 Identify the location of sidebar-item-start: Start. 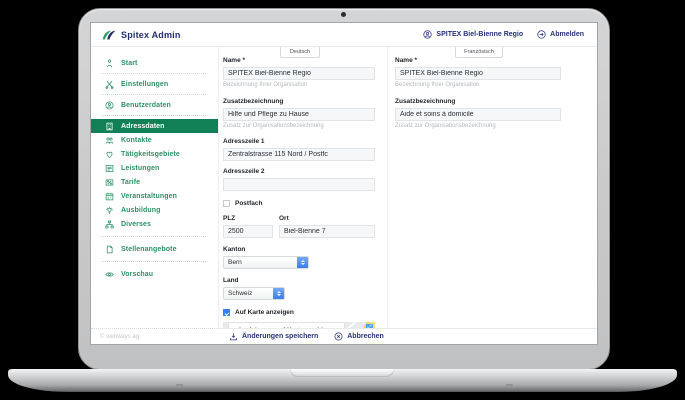
(154, 63).